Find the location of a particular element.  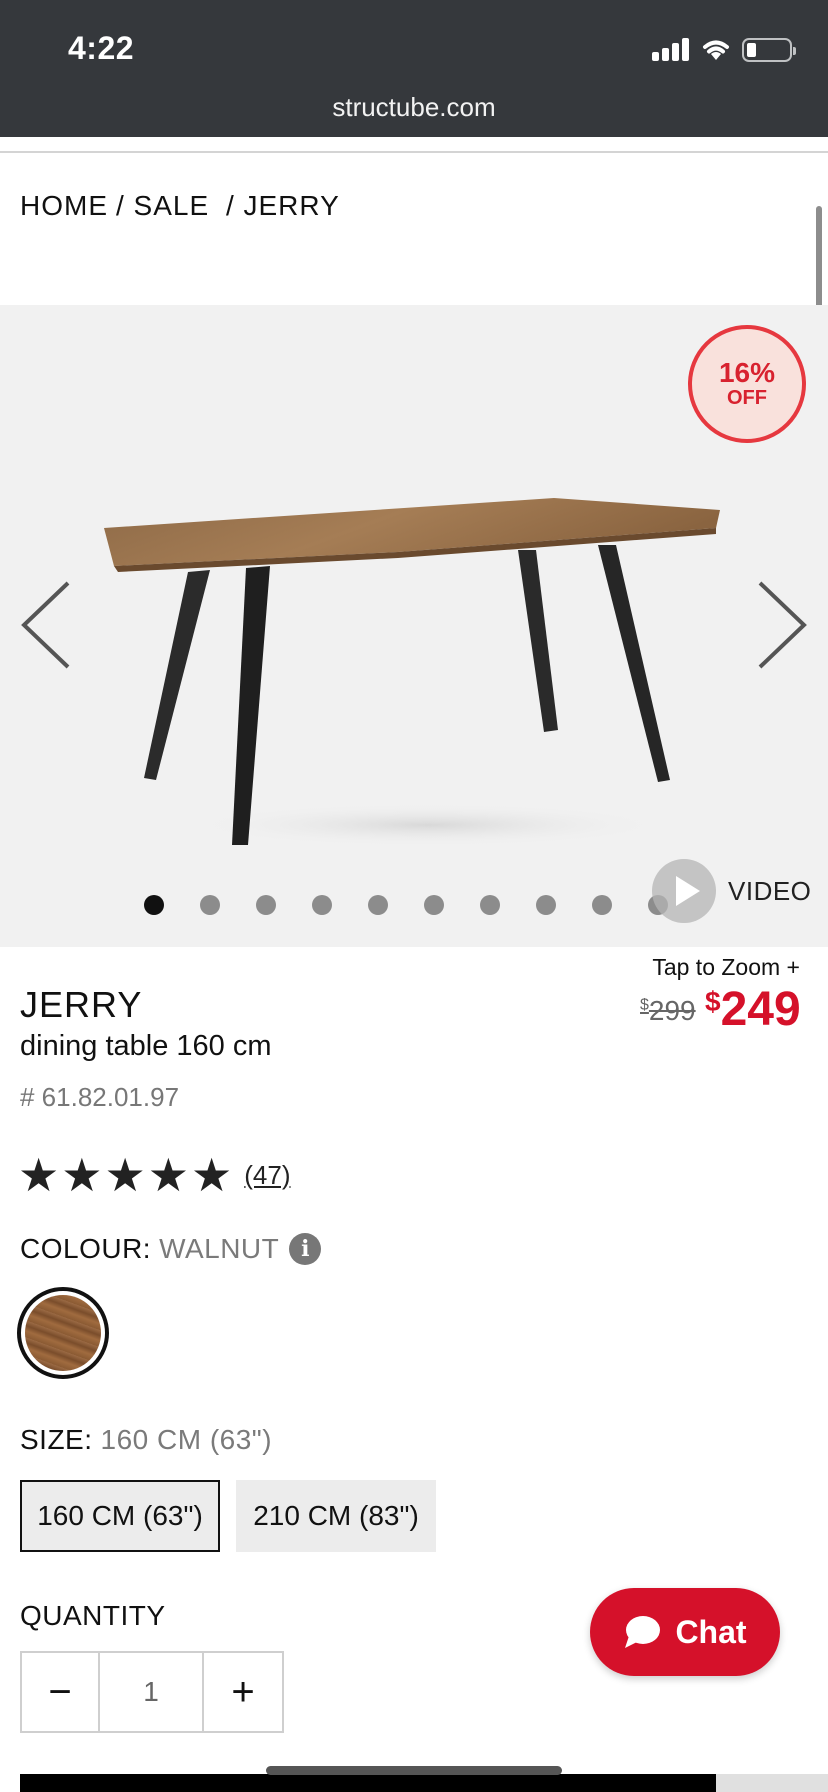

product-name: JERRY is located at coordinates (81, 1004).